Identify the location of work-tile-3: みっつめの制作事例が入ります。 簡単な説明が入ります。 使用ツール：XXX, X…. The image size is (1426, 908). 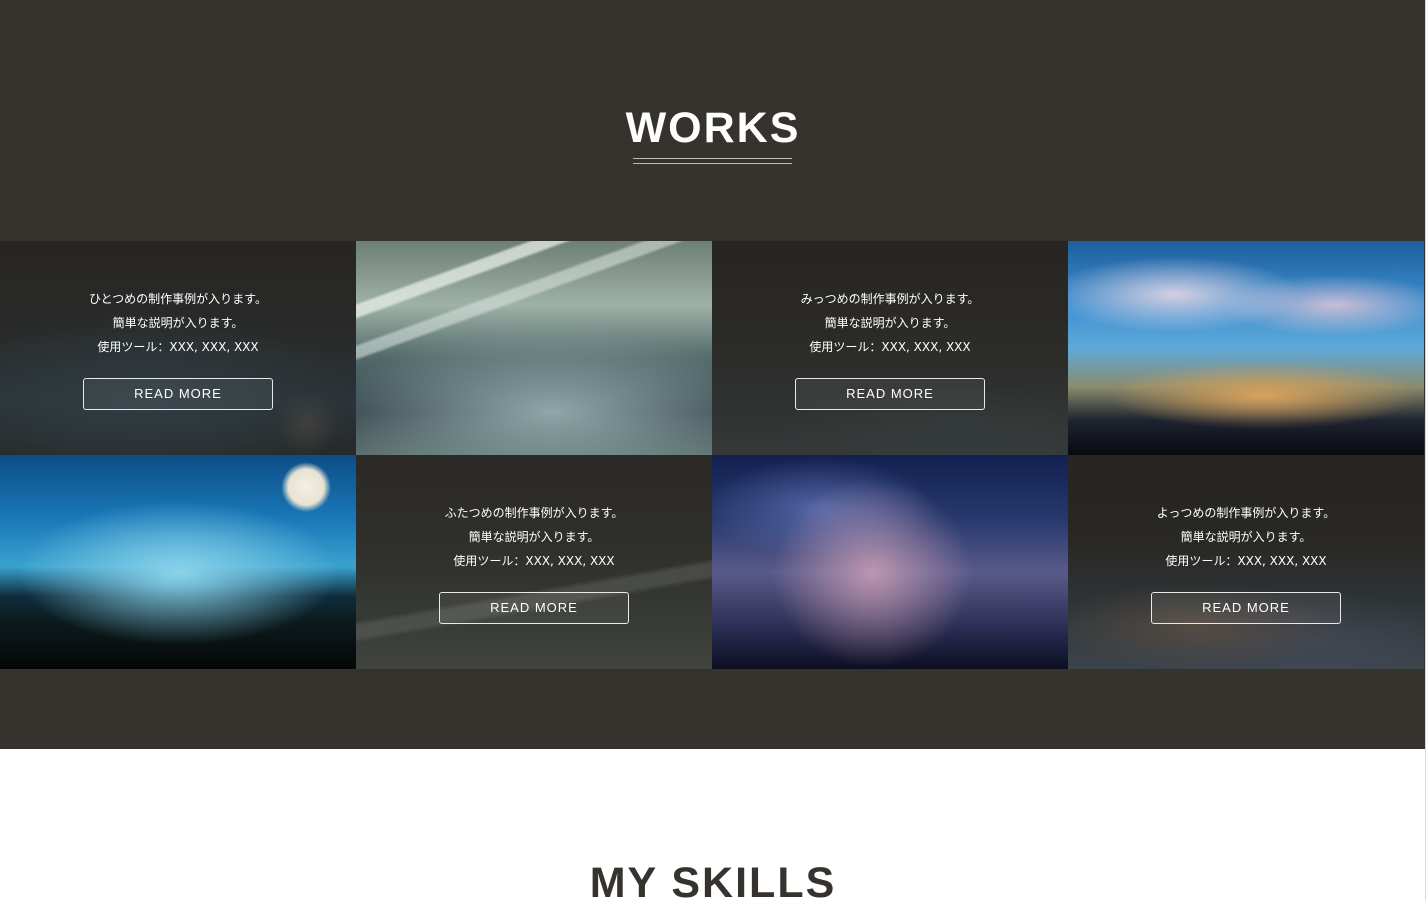
(890, 348).